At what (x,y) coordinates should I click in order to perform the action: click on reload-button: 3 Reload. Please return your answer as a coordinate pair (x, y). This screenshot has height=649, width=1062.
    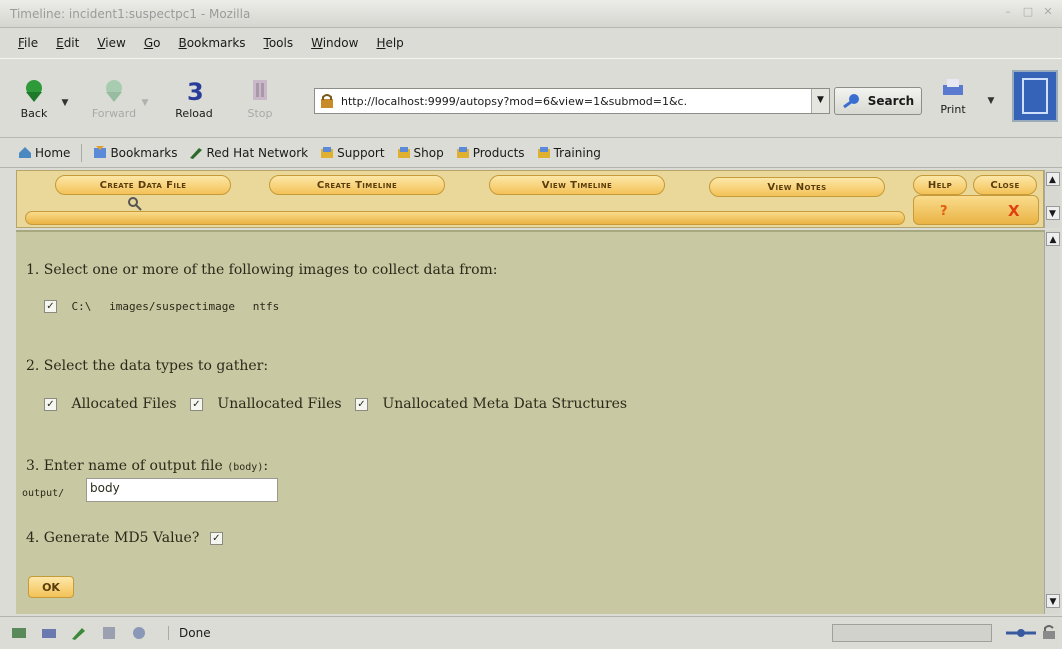
    Looking at the image, I should click on (194, 99).